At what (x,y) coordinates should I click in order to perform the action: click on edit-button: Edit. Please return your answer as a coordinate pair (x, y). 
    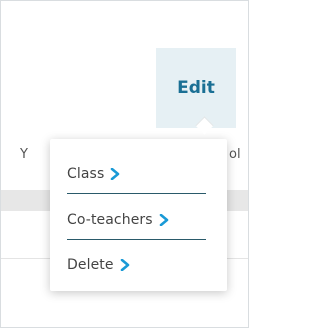
    Looking at the image, I should click on (196, 88).